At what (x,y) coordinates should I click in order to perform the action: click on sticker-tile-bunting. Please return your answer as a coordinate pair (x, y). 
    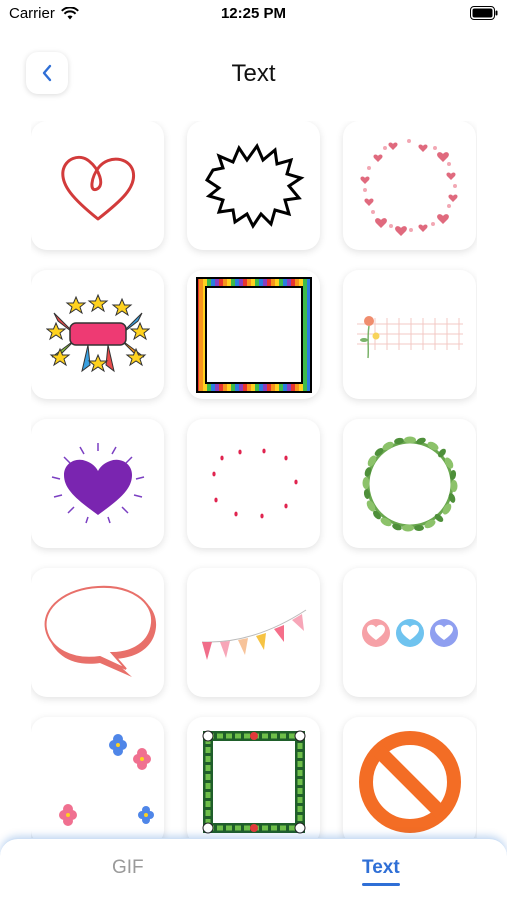
    Looking at the image, I should click on (253, 632).